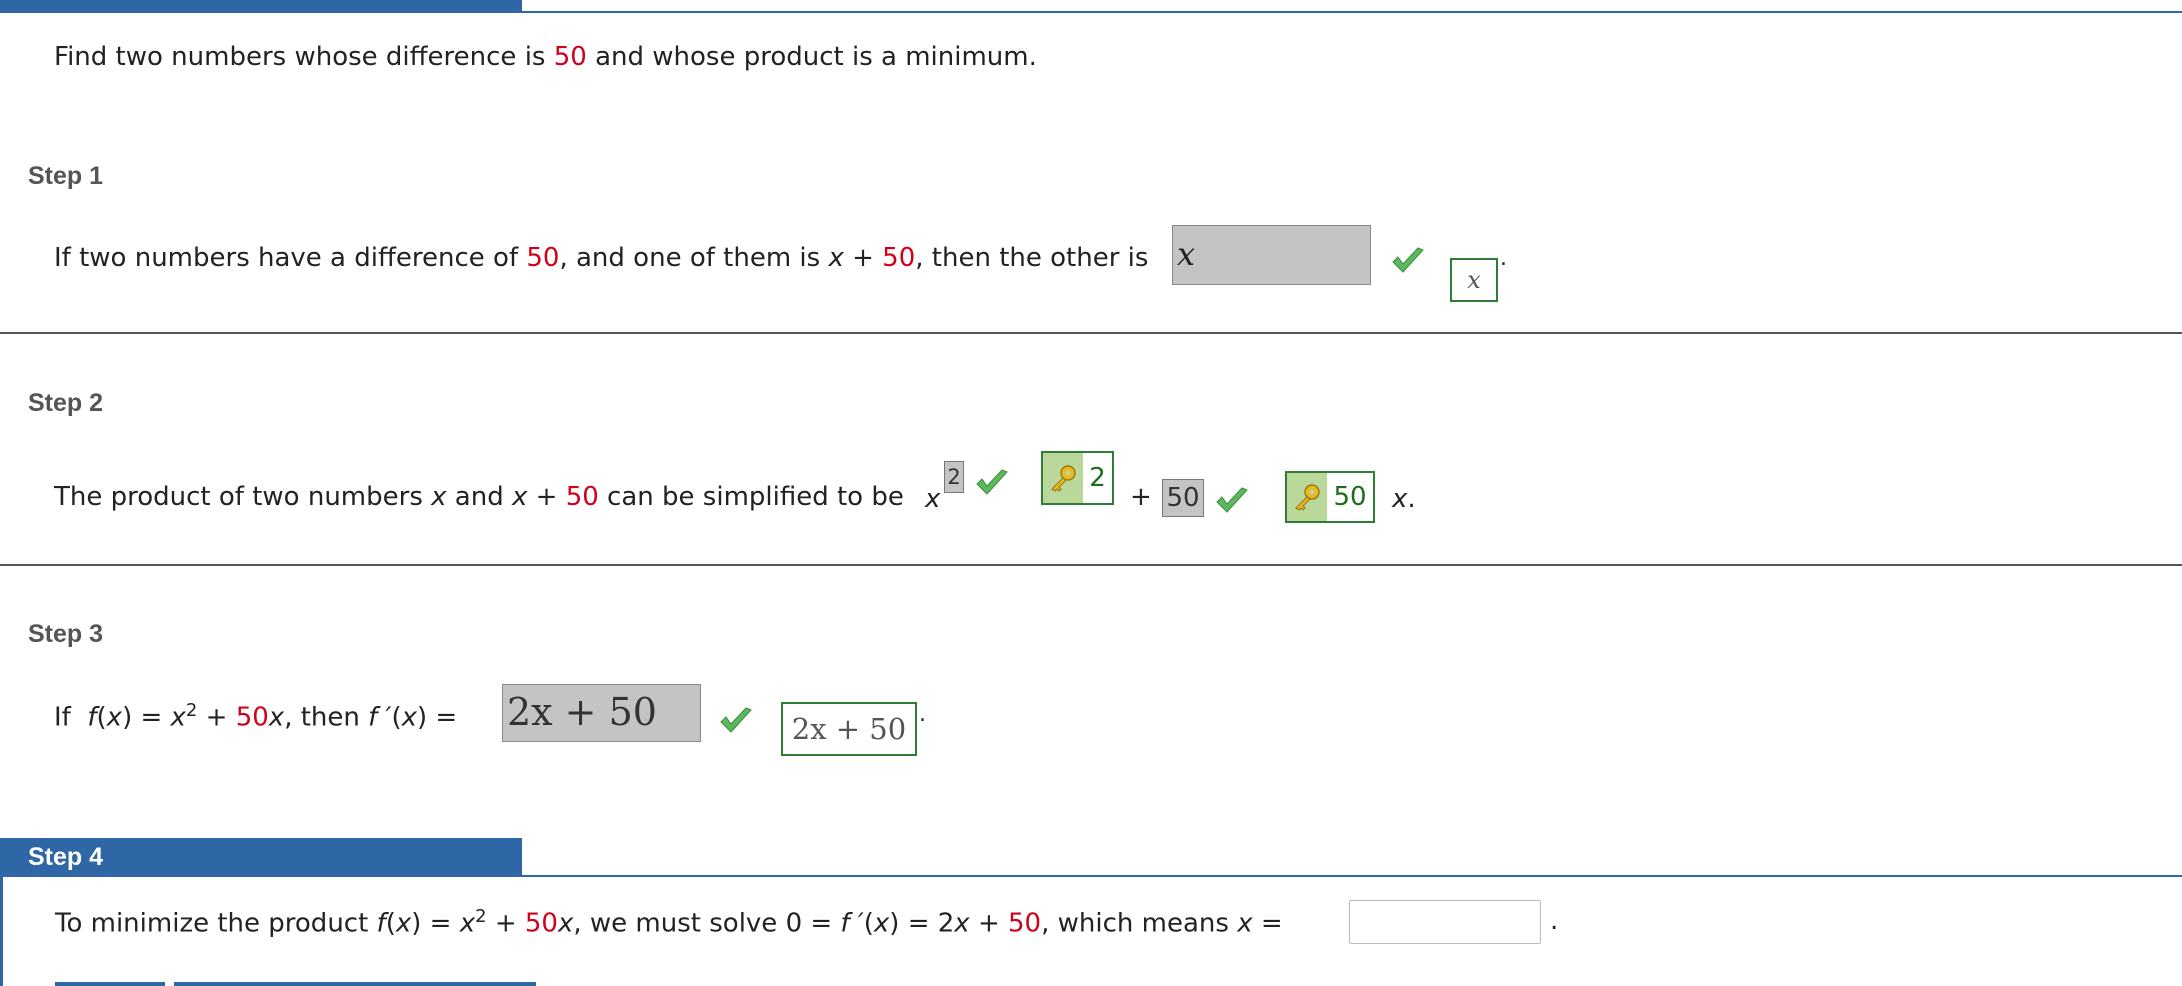  I want to click on step-4-left-border, so click(1, 930).